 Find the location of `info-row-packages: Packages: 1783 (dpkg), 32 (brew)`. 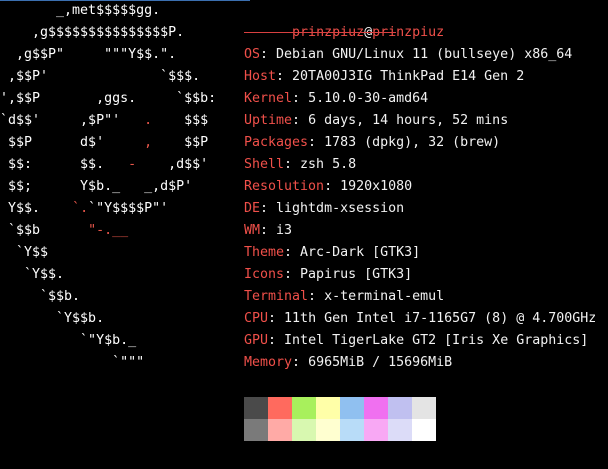

info-row-packages: Packages: 1783 (dpkg), 32 (brew) is located at coordinates (372, 143).